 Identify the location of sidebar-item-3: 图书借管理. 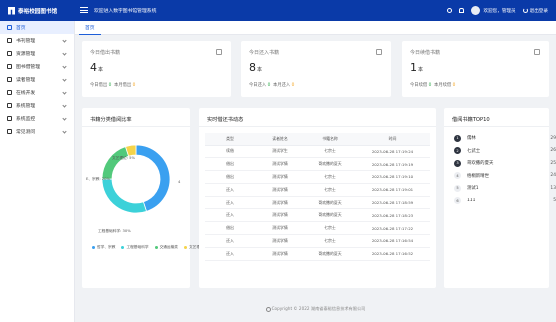
(37, 66).